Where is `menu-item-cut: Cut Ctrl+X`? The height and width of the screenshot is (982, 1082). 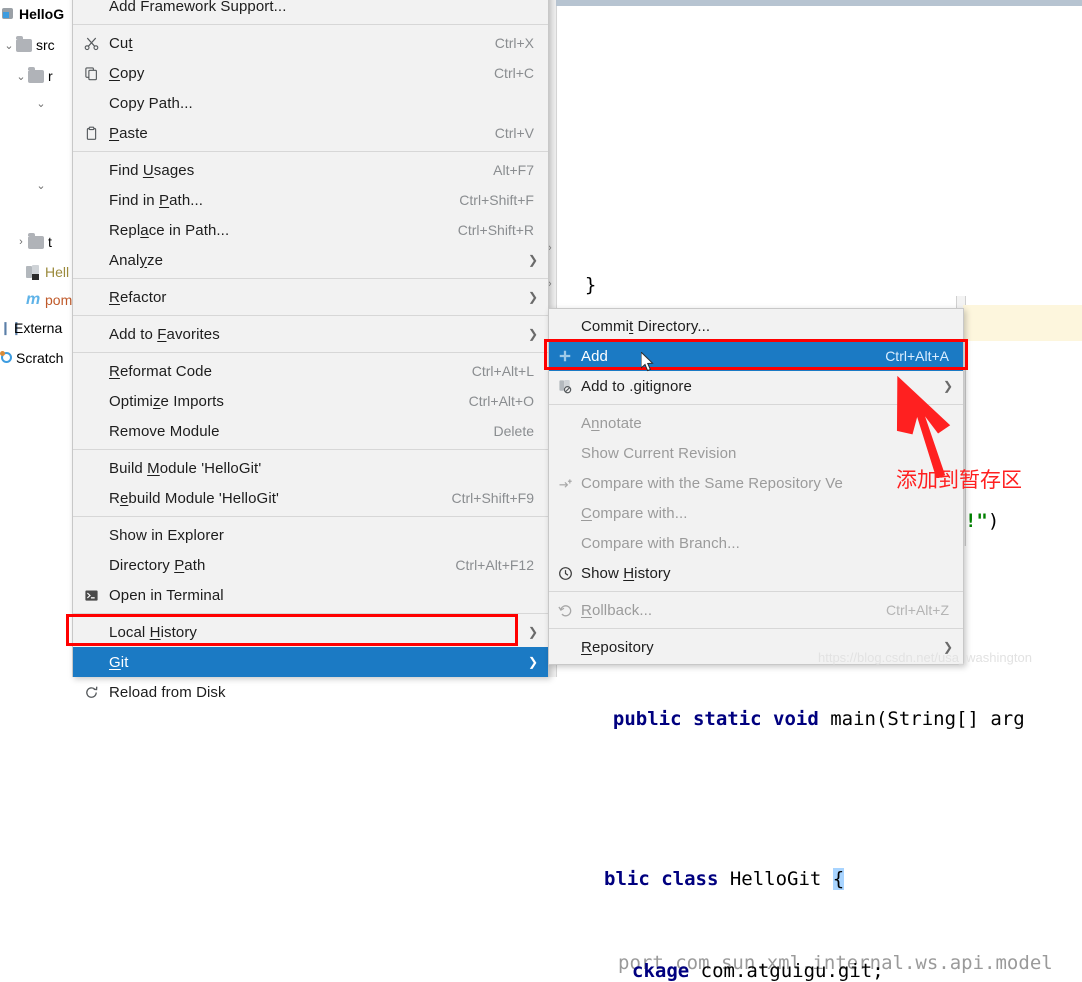 menu-item-cut: Cut Ctrl+X is located at coordinates (310, 43).